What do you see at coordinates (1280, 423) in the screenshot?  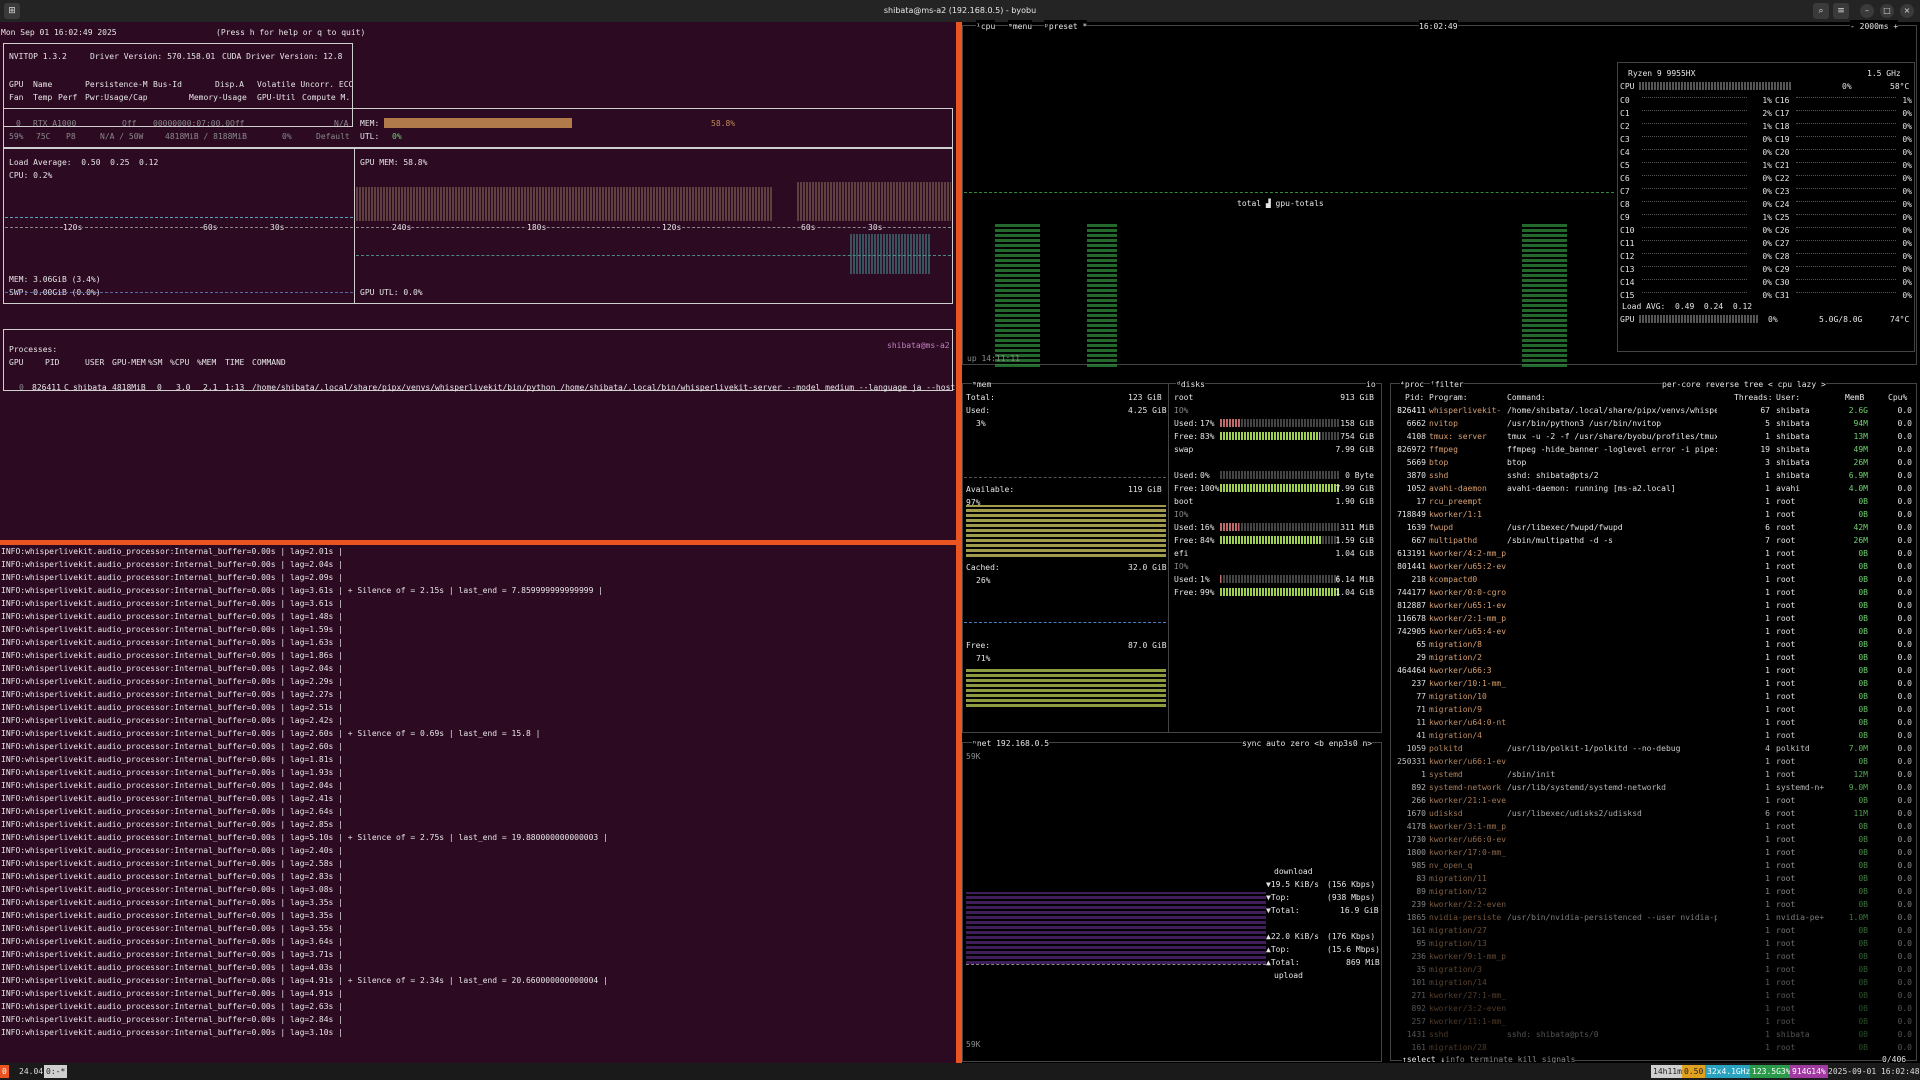 I see `disk-used-track` at bounding box center [1280, 423].